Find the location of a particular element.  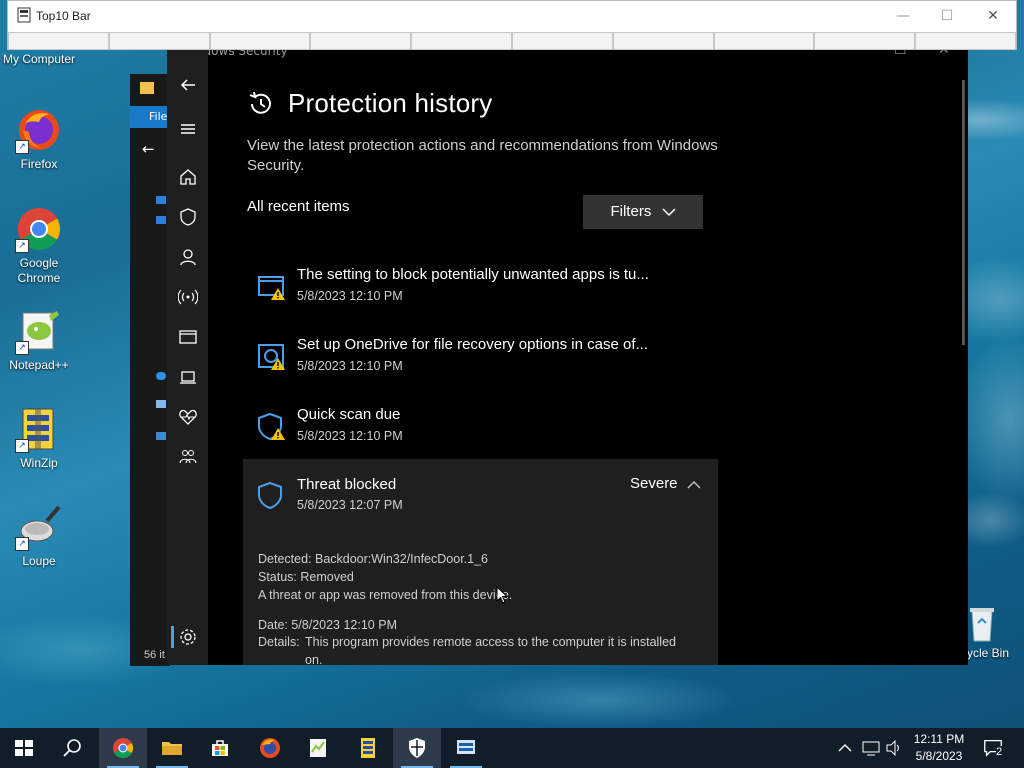

top10-title: Top10 Bar is located at coordinates (63, 16).